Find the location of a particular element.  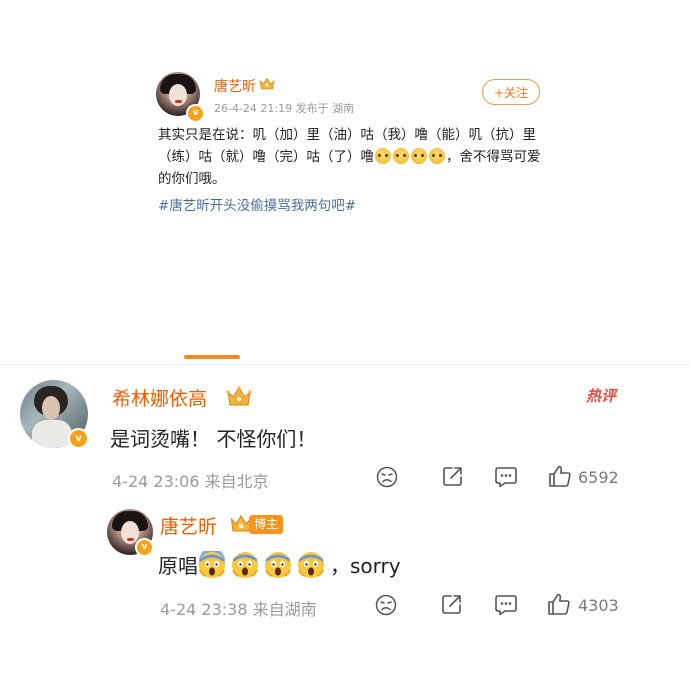

reply-text-prefix: 原唱 is located at coordinates (178, 566).